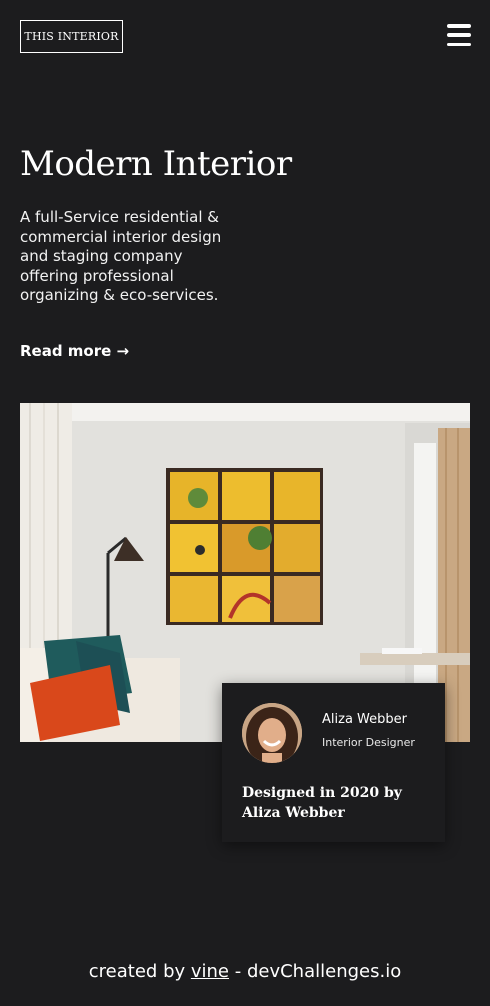  I want to click on hamburger-menu-icon, so click(459, 35).